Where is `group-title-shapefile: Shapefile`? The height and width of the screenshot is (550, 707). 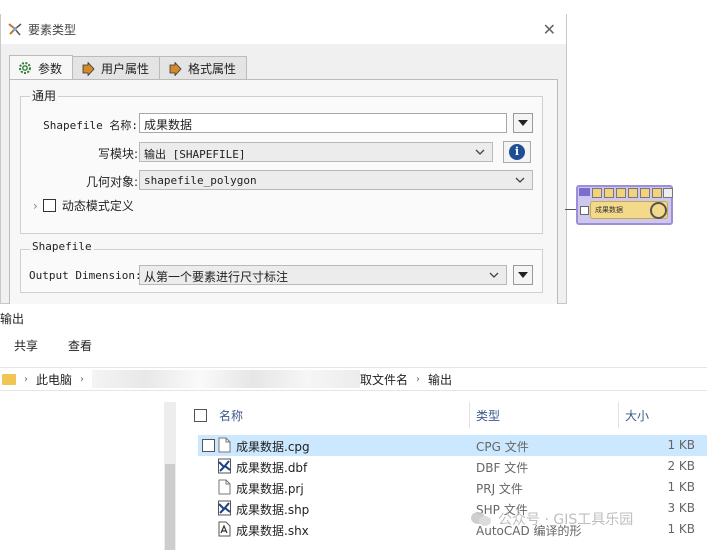
group-title-shapefile: Shapefile is located at coordinates (62, 246).